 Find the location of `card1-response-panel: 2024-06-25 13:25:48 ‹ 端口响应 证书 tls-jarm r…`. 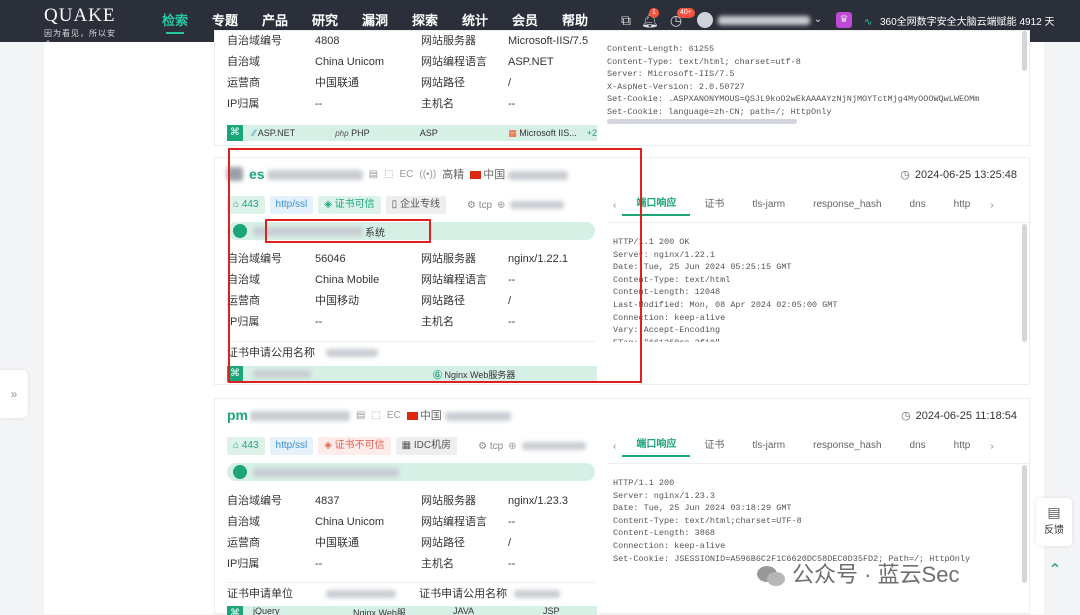

card1-response-panel: 2024-06-25 13:25:48 ‹ 端口响应 证书 tls-jarm r… is located at coordinates (819, 271).